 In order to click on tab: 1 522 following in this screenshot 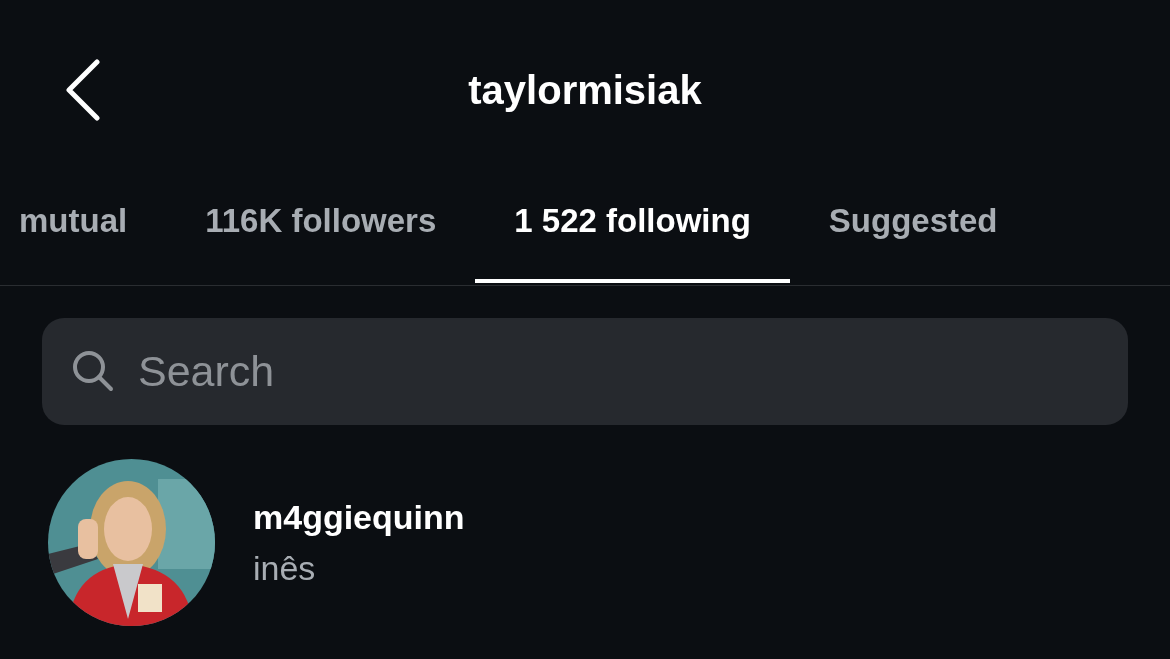, I will do `click(632, 232)`.